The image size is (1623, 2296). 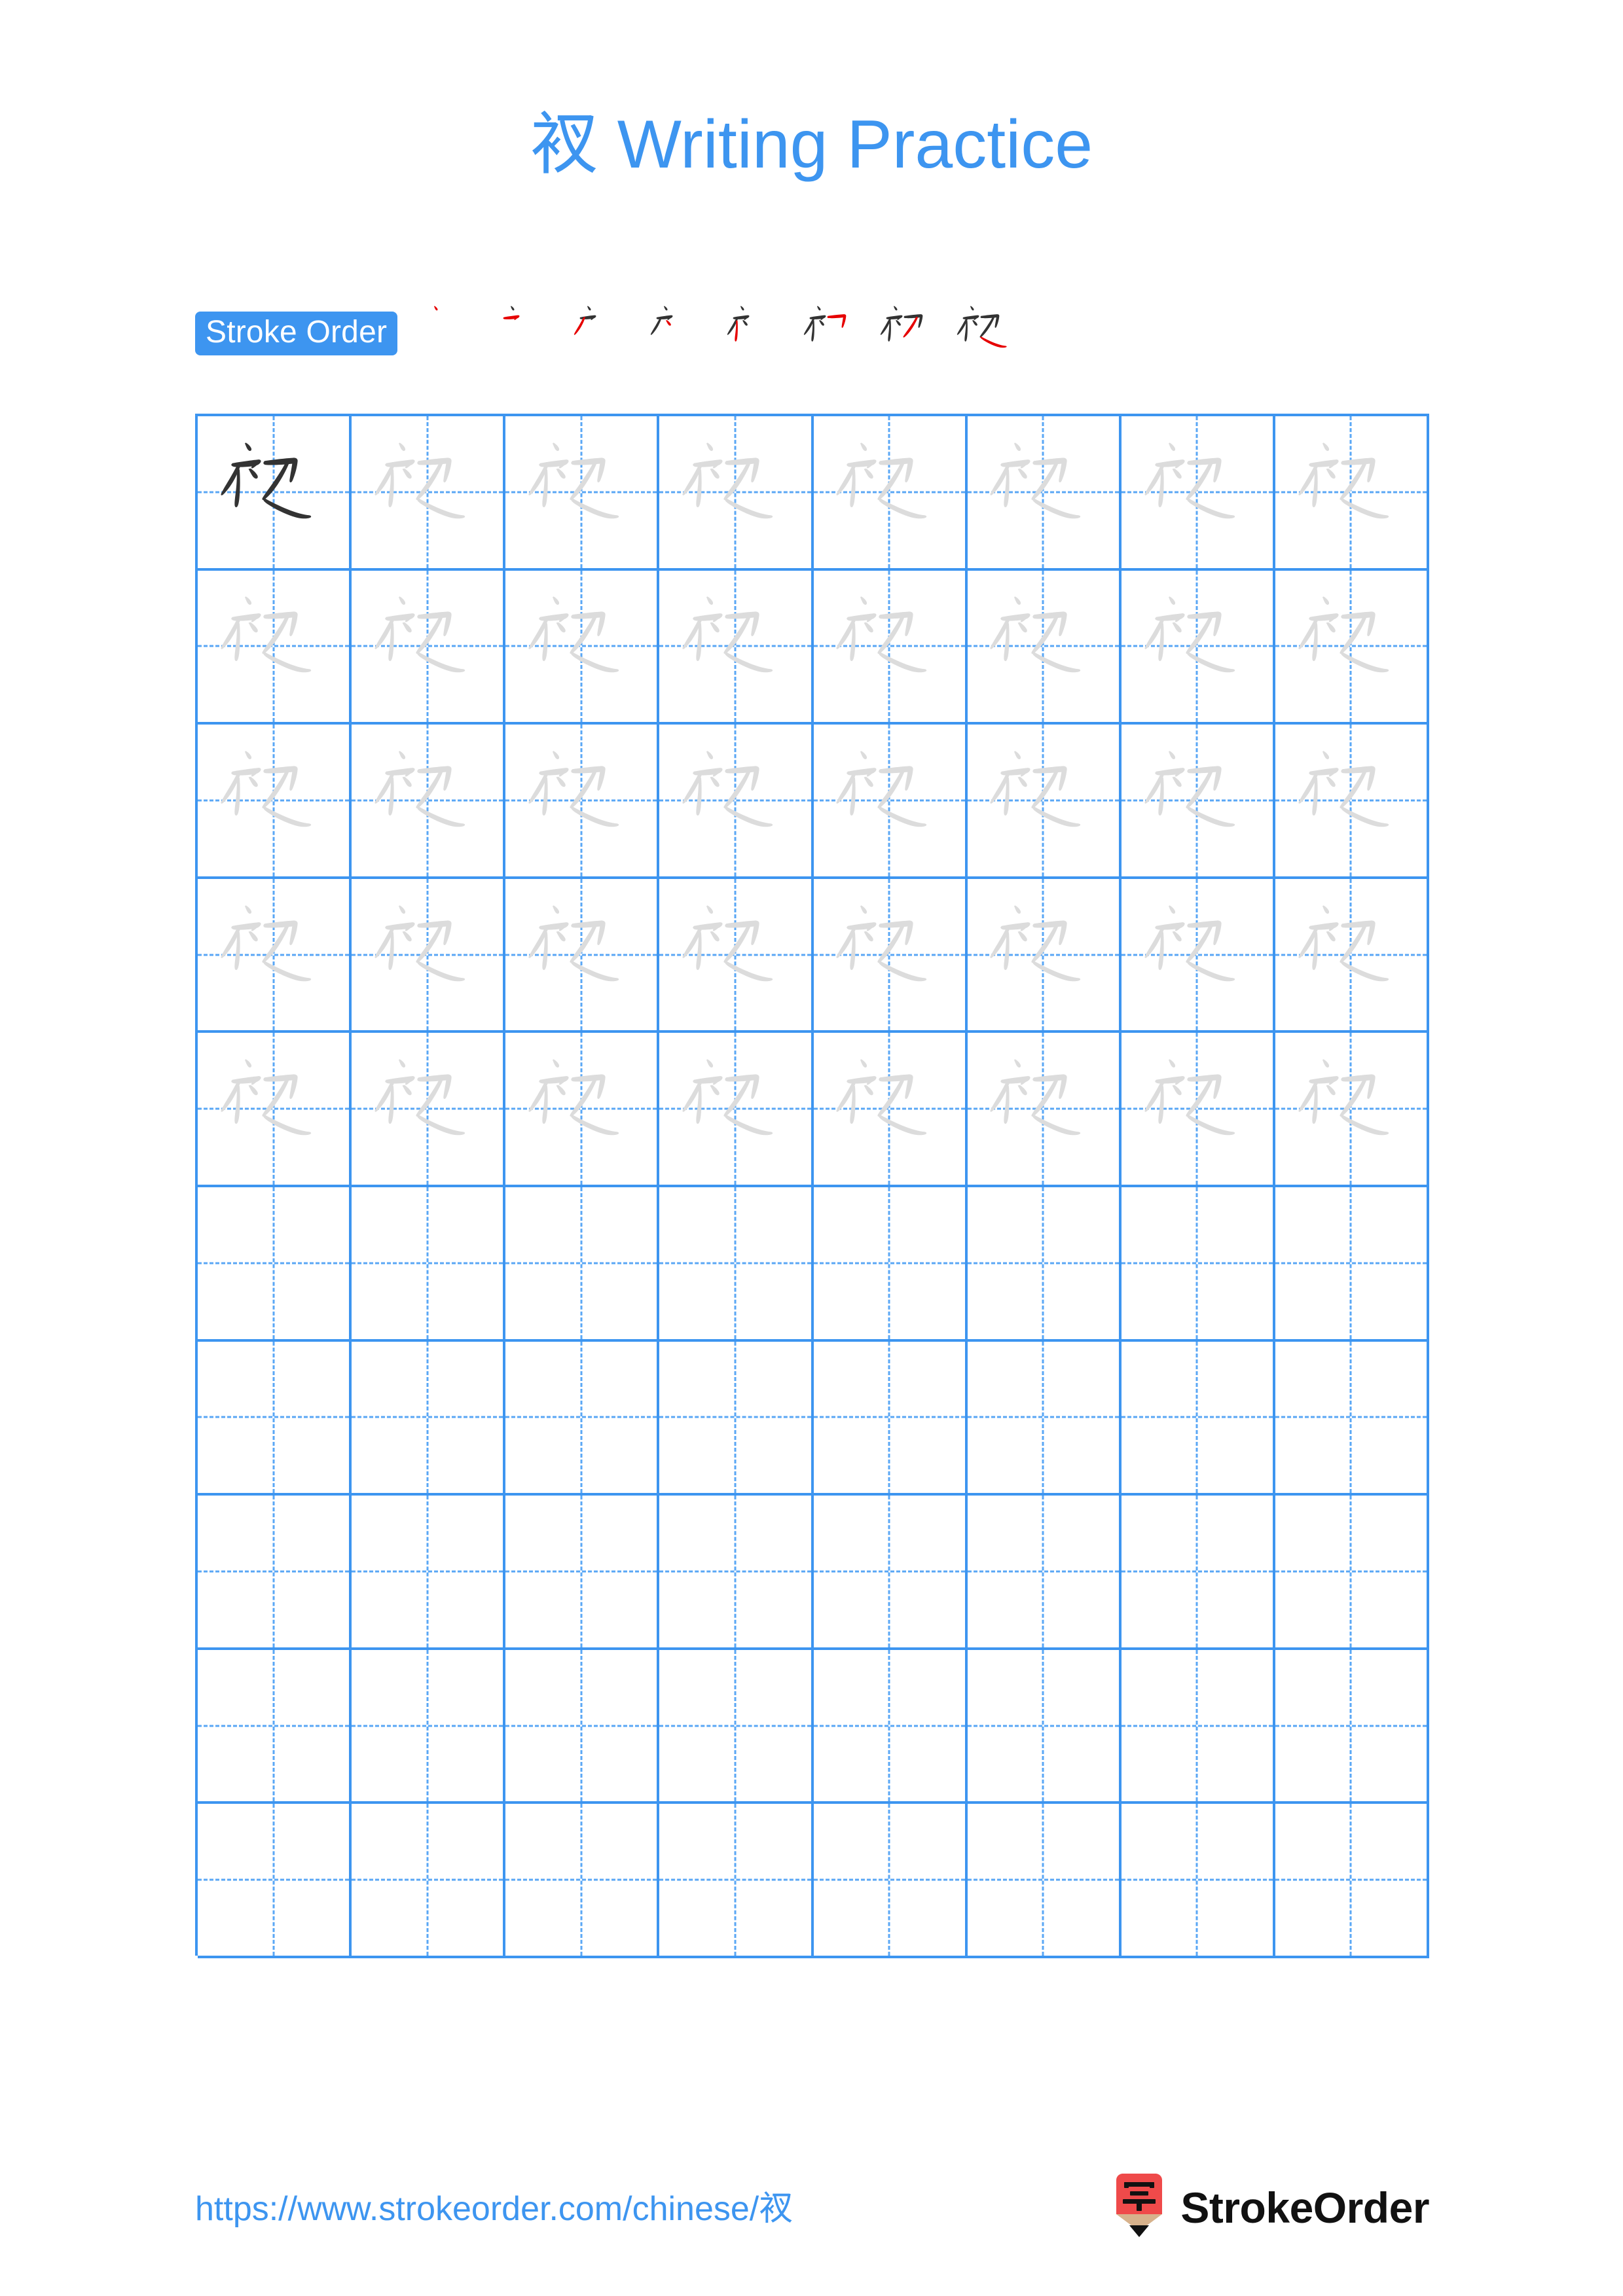 I want to click on practice-cell-r7-c6, so click(x=1044, y=1418).